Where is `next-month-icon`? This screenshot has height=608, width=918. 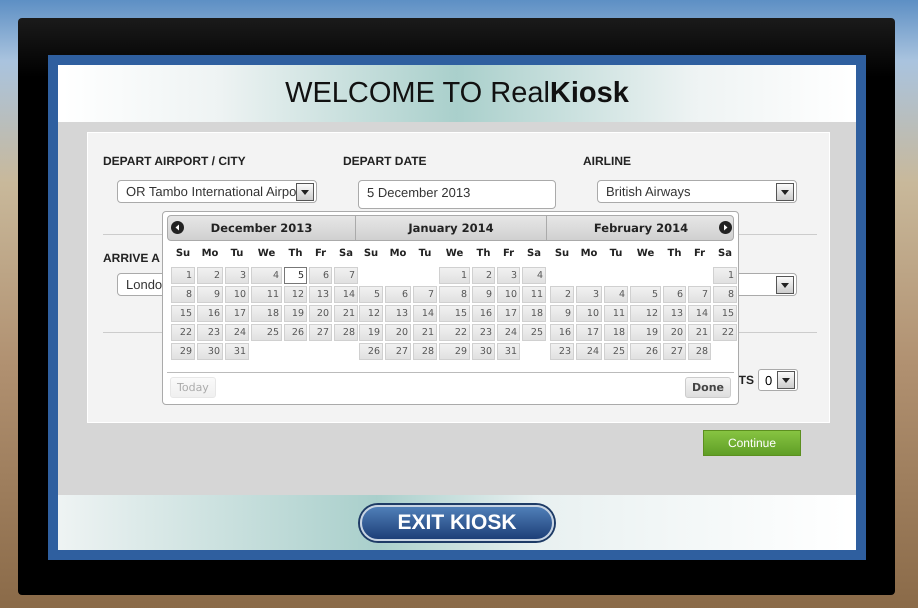
next-month-icon is located at coordinates (725, 227).